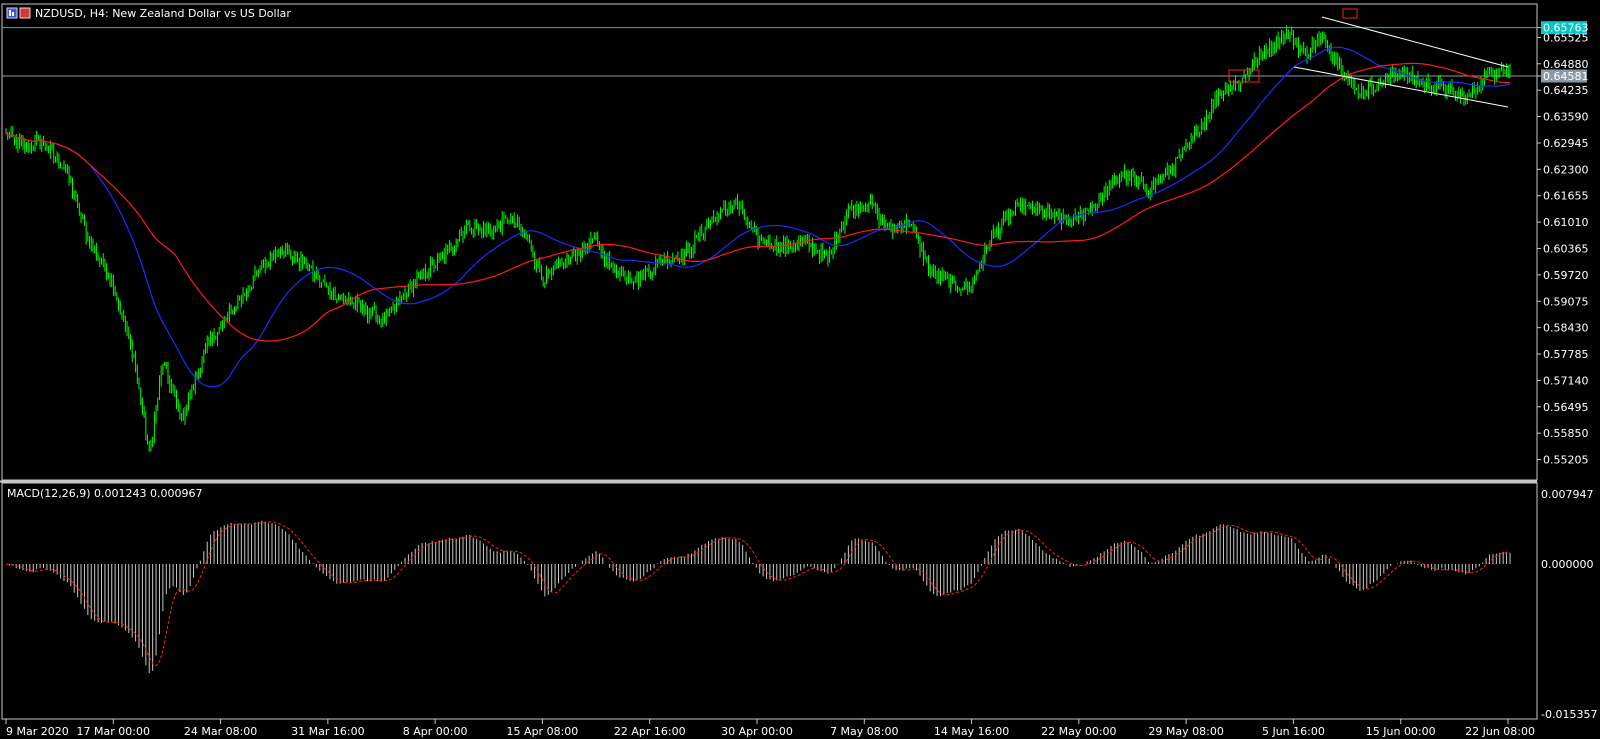  What do you see at coordinates (1566, 380) in the screenshot?
I see `price-label: 0.57140` at bounding box center [1566, 380].